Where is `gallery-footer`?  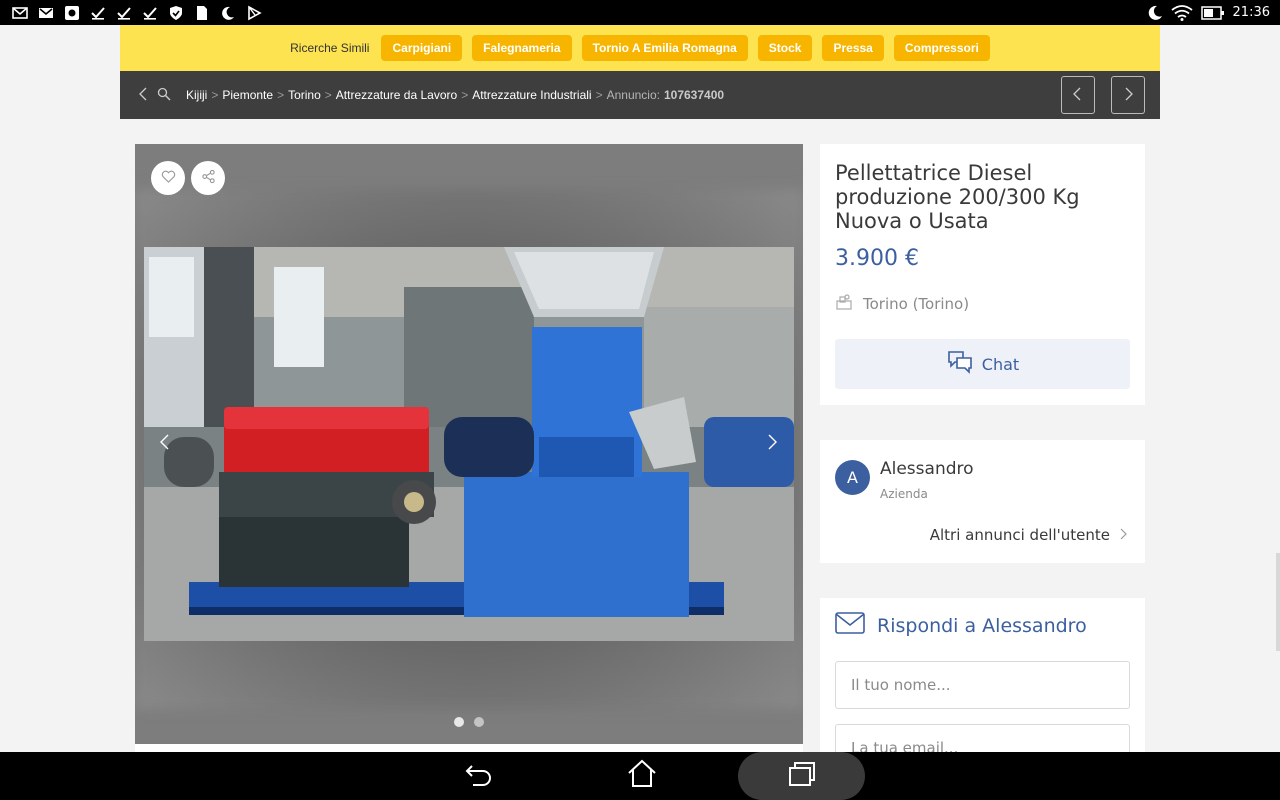 gallery-footer is located at coordinates (469, 748).